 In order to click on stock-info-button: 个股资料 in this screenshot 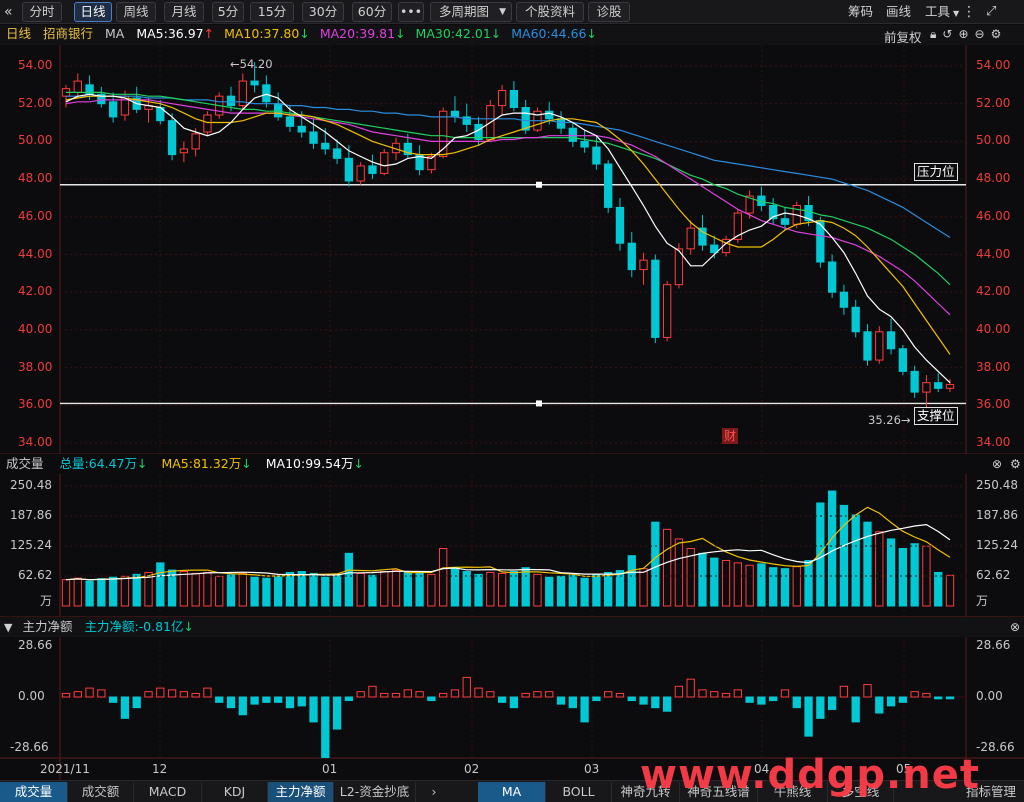, I will do `click(550, 12)`.